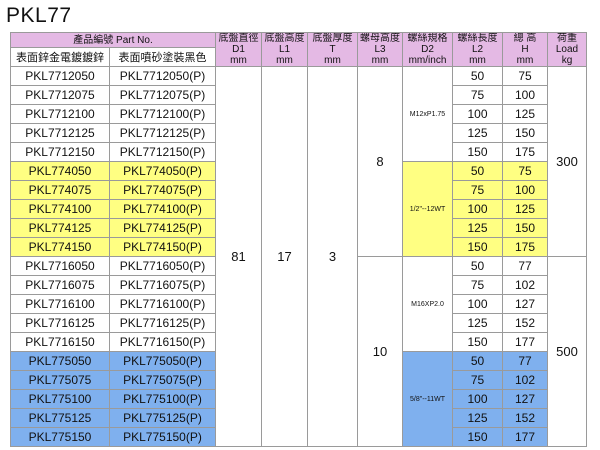 The height and width of the screenshot is (450, 600). What do you see at coordinates (60, 171) in the screenshot?
I see `part-no-plated: PKL774050` at bounding box center [60, 171].